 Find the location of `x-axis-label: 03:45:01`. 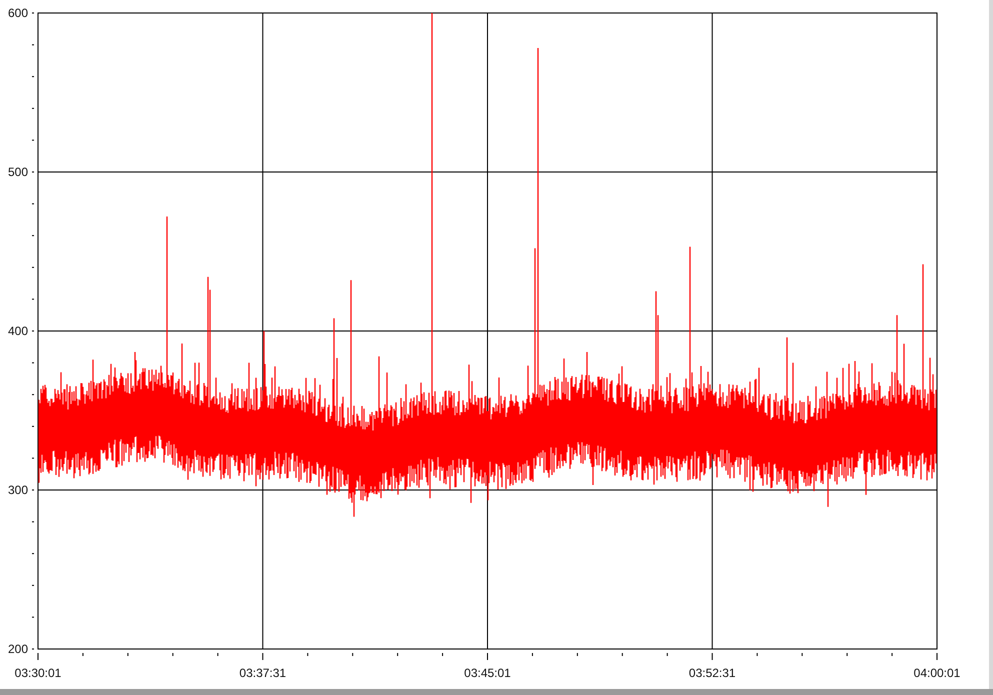

x-axis-label: 03:45:01 is located at coordinates (487, 673).